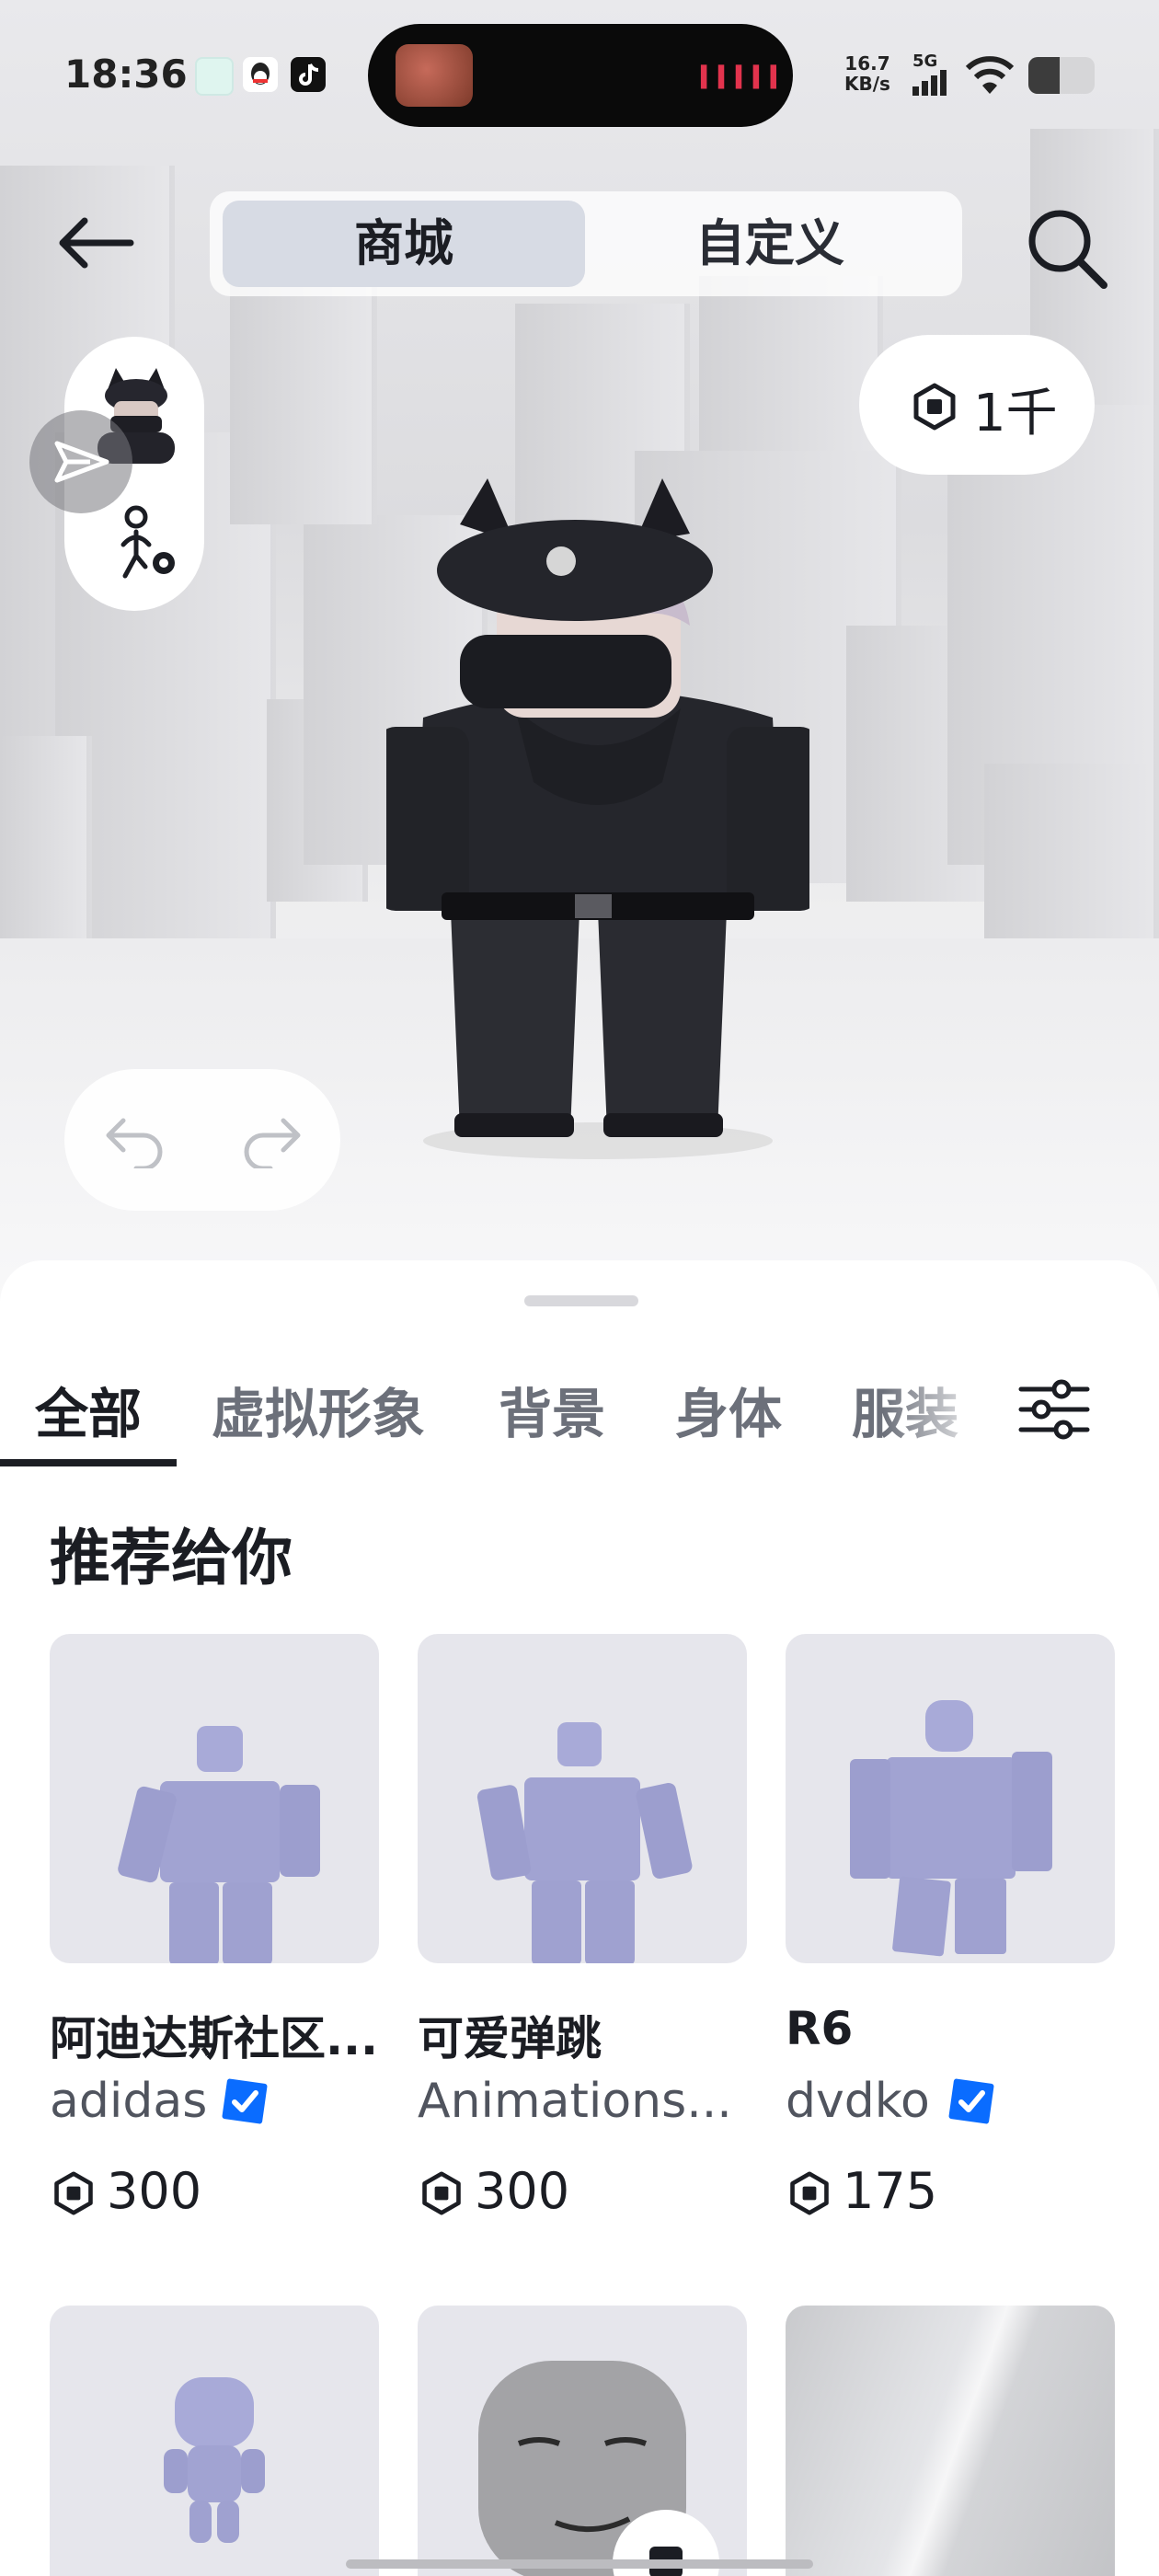 The image size is (1159, 2576). I want to click on search-icon, so click(1067, 248).